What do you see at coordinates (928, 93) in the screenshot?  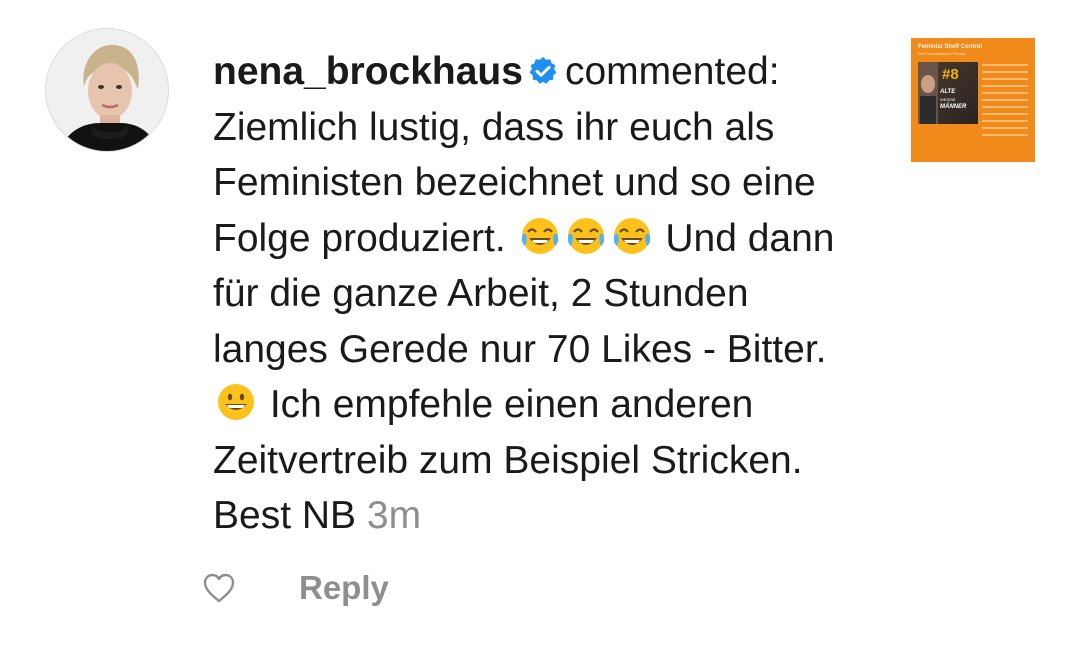 I see `thumbnail-person-image` at bounding box center [928, 93].